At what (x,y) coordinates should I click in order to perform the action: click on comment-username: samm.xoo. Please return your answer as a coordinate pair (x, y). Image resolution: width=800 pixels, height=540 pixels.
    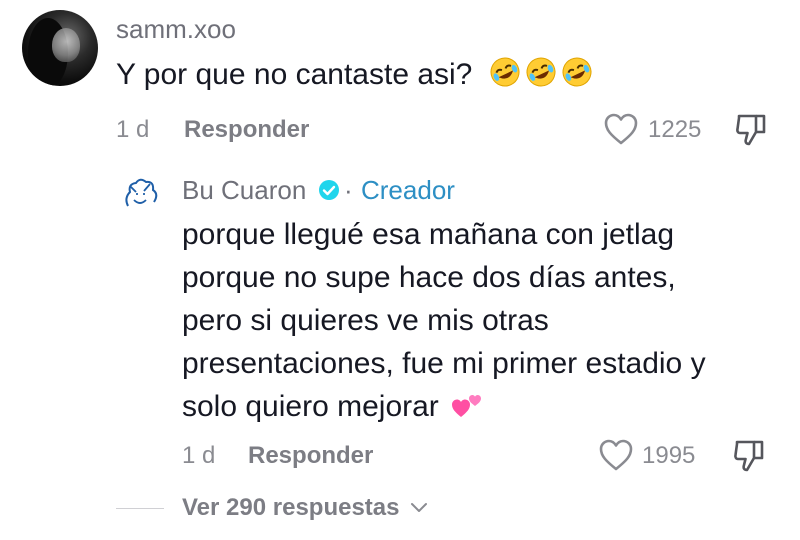
    Looking at the image, I should click on (176, 29).